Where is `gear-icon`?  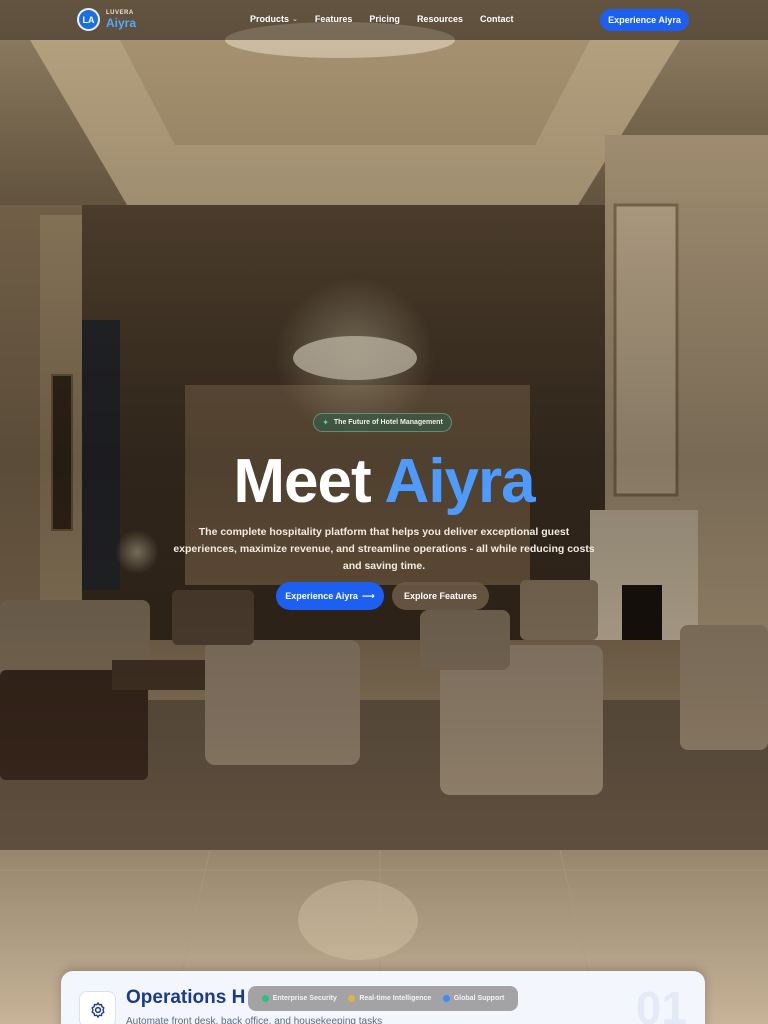
gear-icon is located at coordinates (97, 1009).